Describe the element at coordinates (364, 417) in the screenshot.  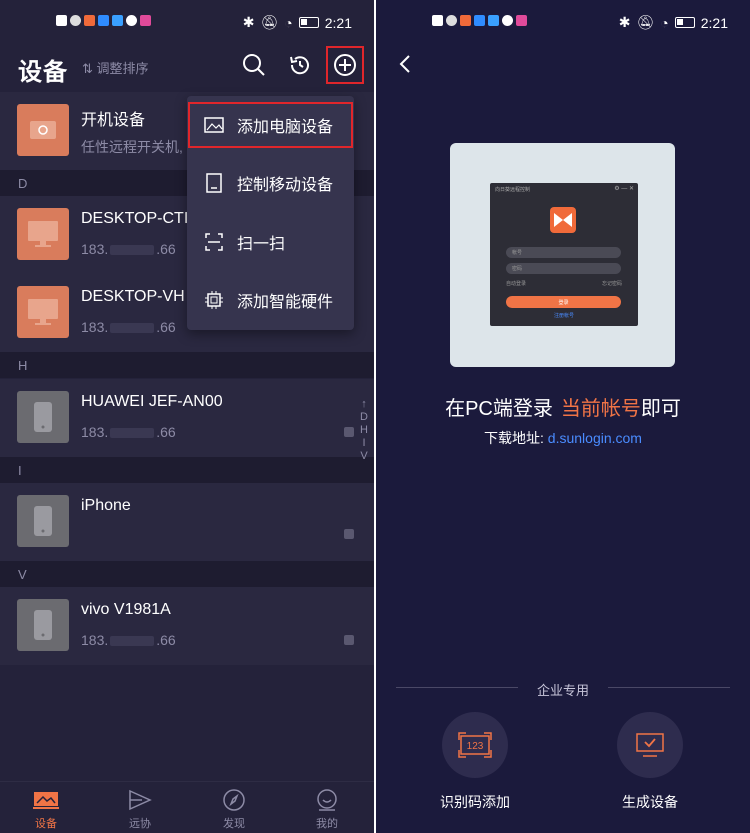
I see `index-letter: D` at that location.